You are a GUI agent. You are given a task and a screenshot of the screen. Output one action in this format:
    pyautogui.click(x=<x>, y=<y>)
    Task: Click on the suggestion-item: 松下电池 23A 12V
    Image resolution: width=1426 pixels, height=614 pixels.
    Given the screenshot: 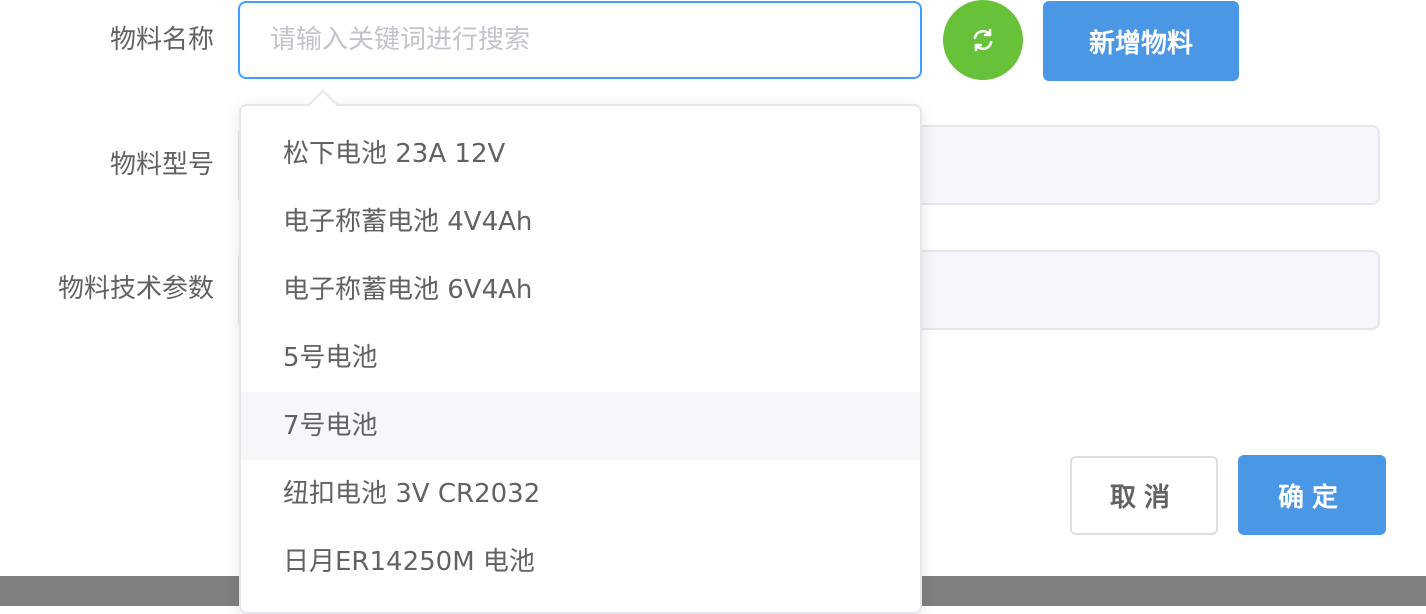 What is the action you would take?
    pyautogui.click(x=580, y=154)
    